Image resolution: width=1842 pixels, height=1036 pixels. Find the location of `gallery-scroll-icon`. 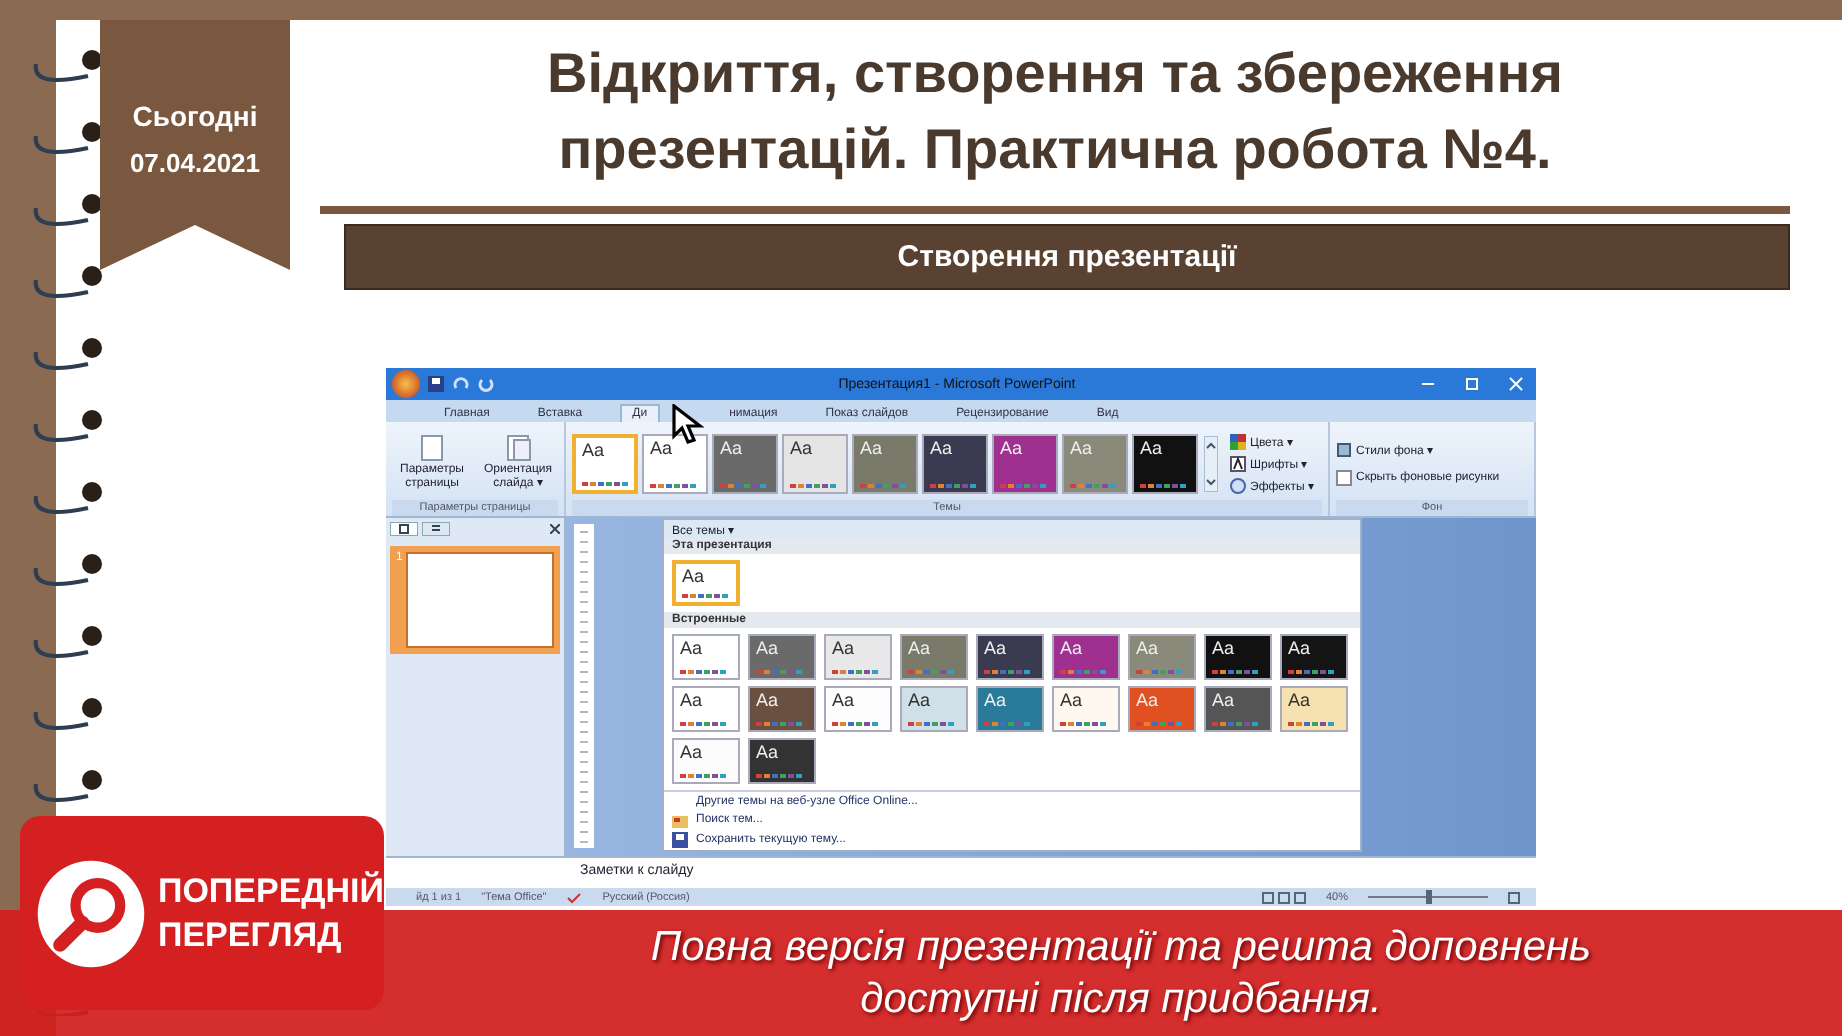

gallery-scroll-icon is located at coordinates (1211, 463).